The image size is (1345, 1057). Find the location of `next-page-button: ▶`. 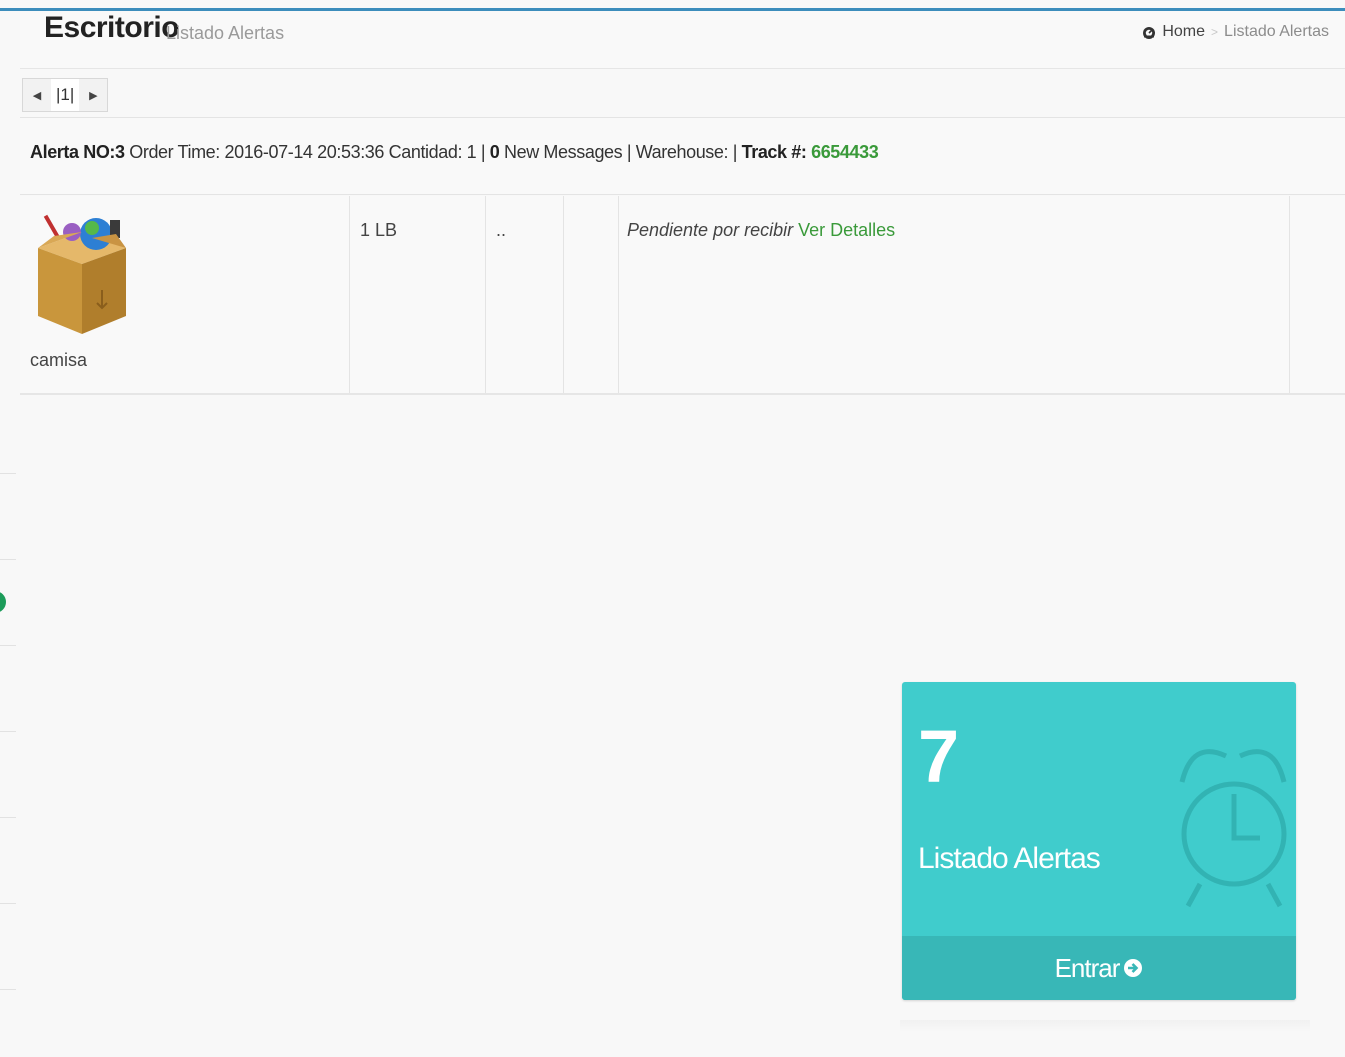

next-page-button: ▶ is located at coordinates (93, 95).